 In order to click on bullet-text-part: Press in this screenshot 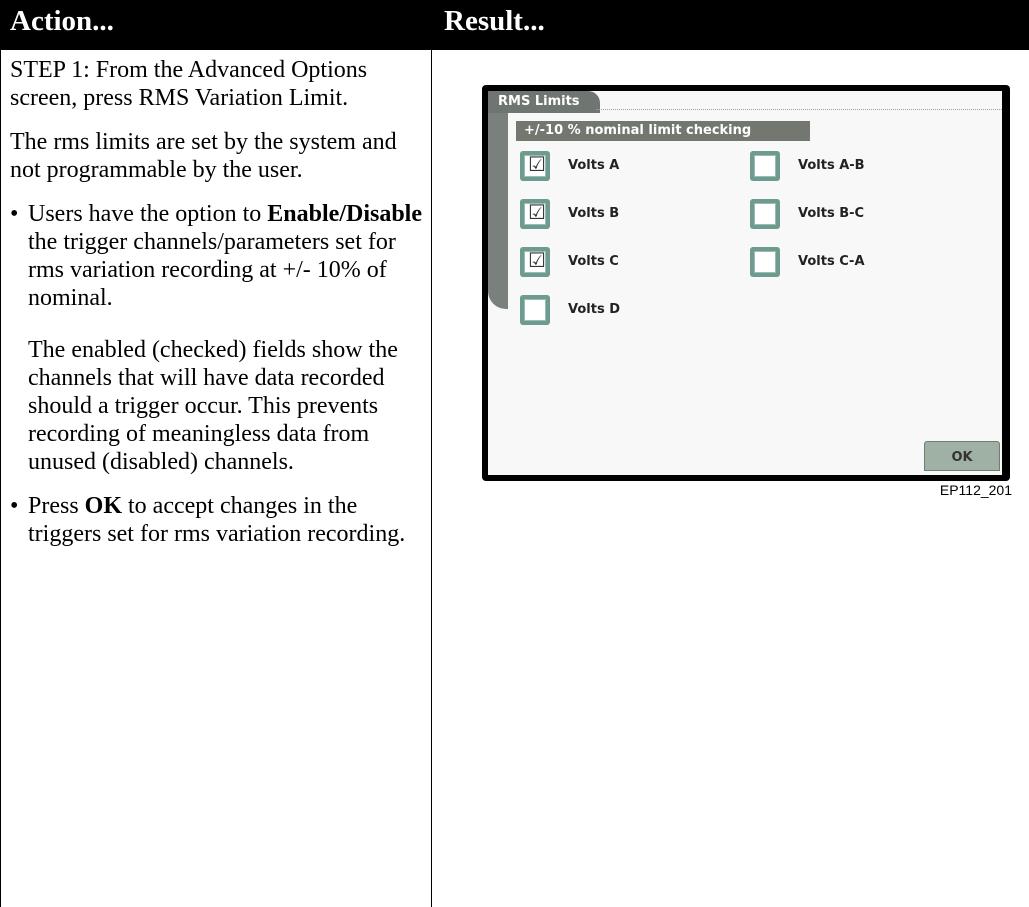, I will do `click(56, 506)`.